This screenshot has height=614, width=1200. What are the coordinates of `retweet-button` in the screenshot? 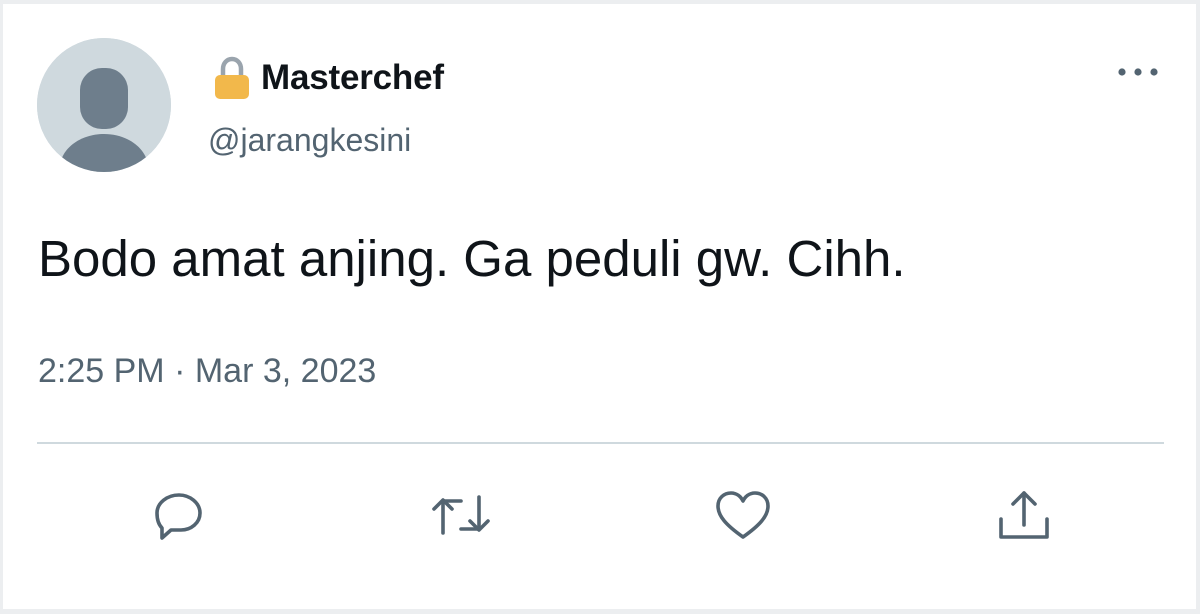 It's located at (461, 515).